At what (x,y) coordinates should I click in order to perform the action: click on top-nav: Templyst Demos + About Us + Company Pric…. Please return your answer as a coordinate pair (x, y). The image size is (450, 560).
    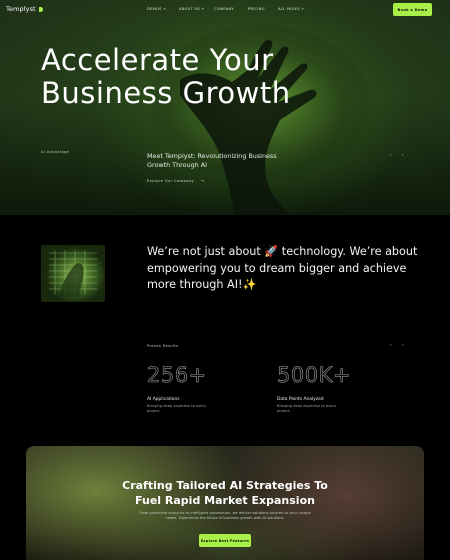
    Looking at the image, I should click on (225, 10).